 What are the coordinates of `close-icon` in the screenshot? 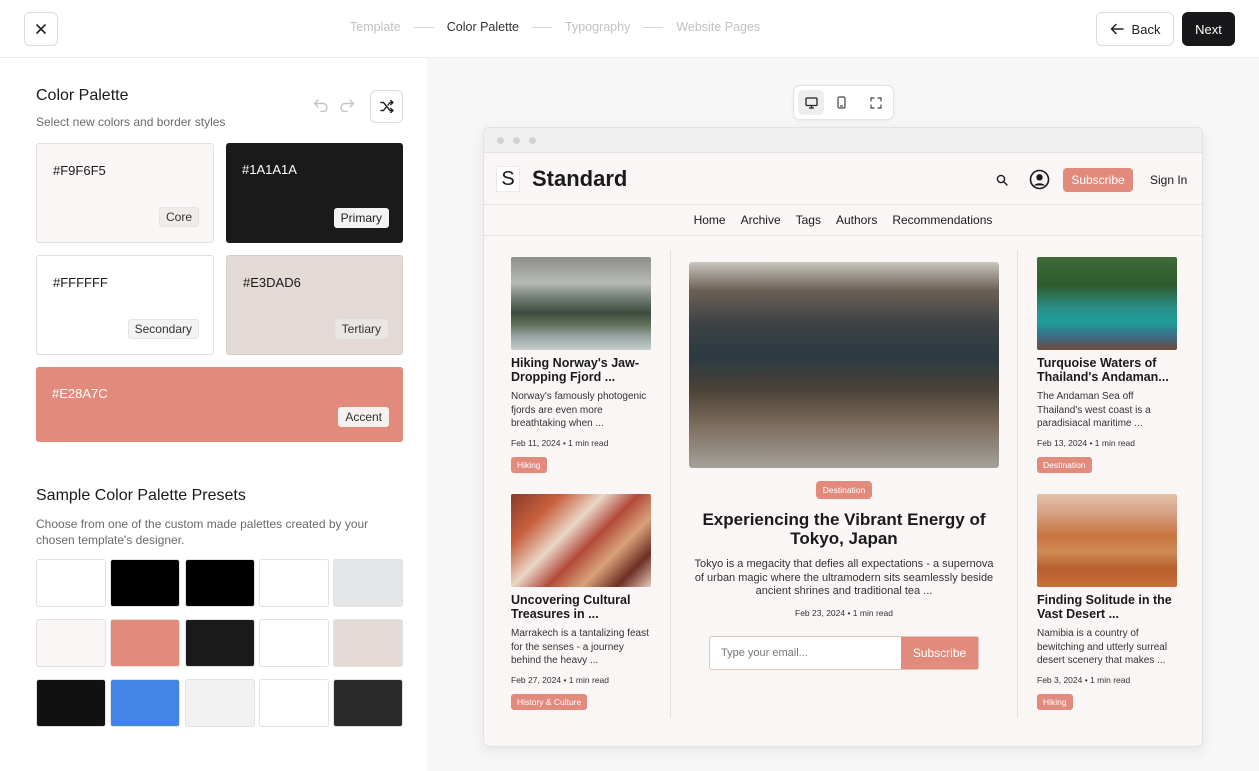 It's located at (41, 29).